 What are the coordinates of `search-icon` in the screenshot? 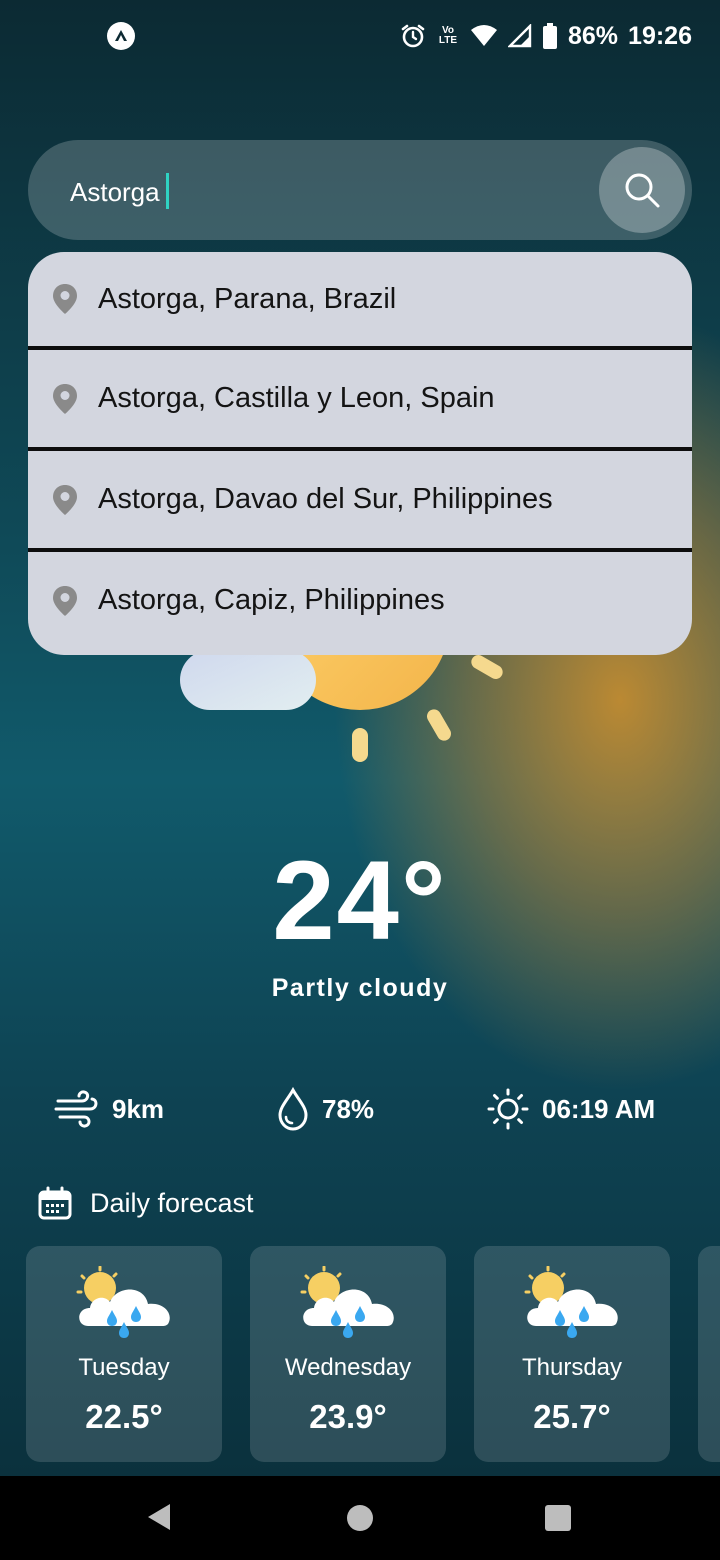 It's located at (642, 190).